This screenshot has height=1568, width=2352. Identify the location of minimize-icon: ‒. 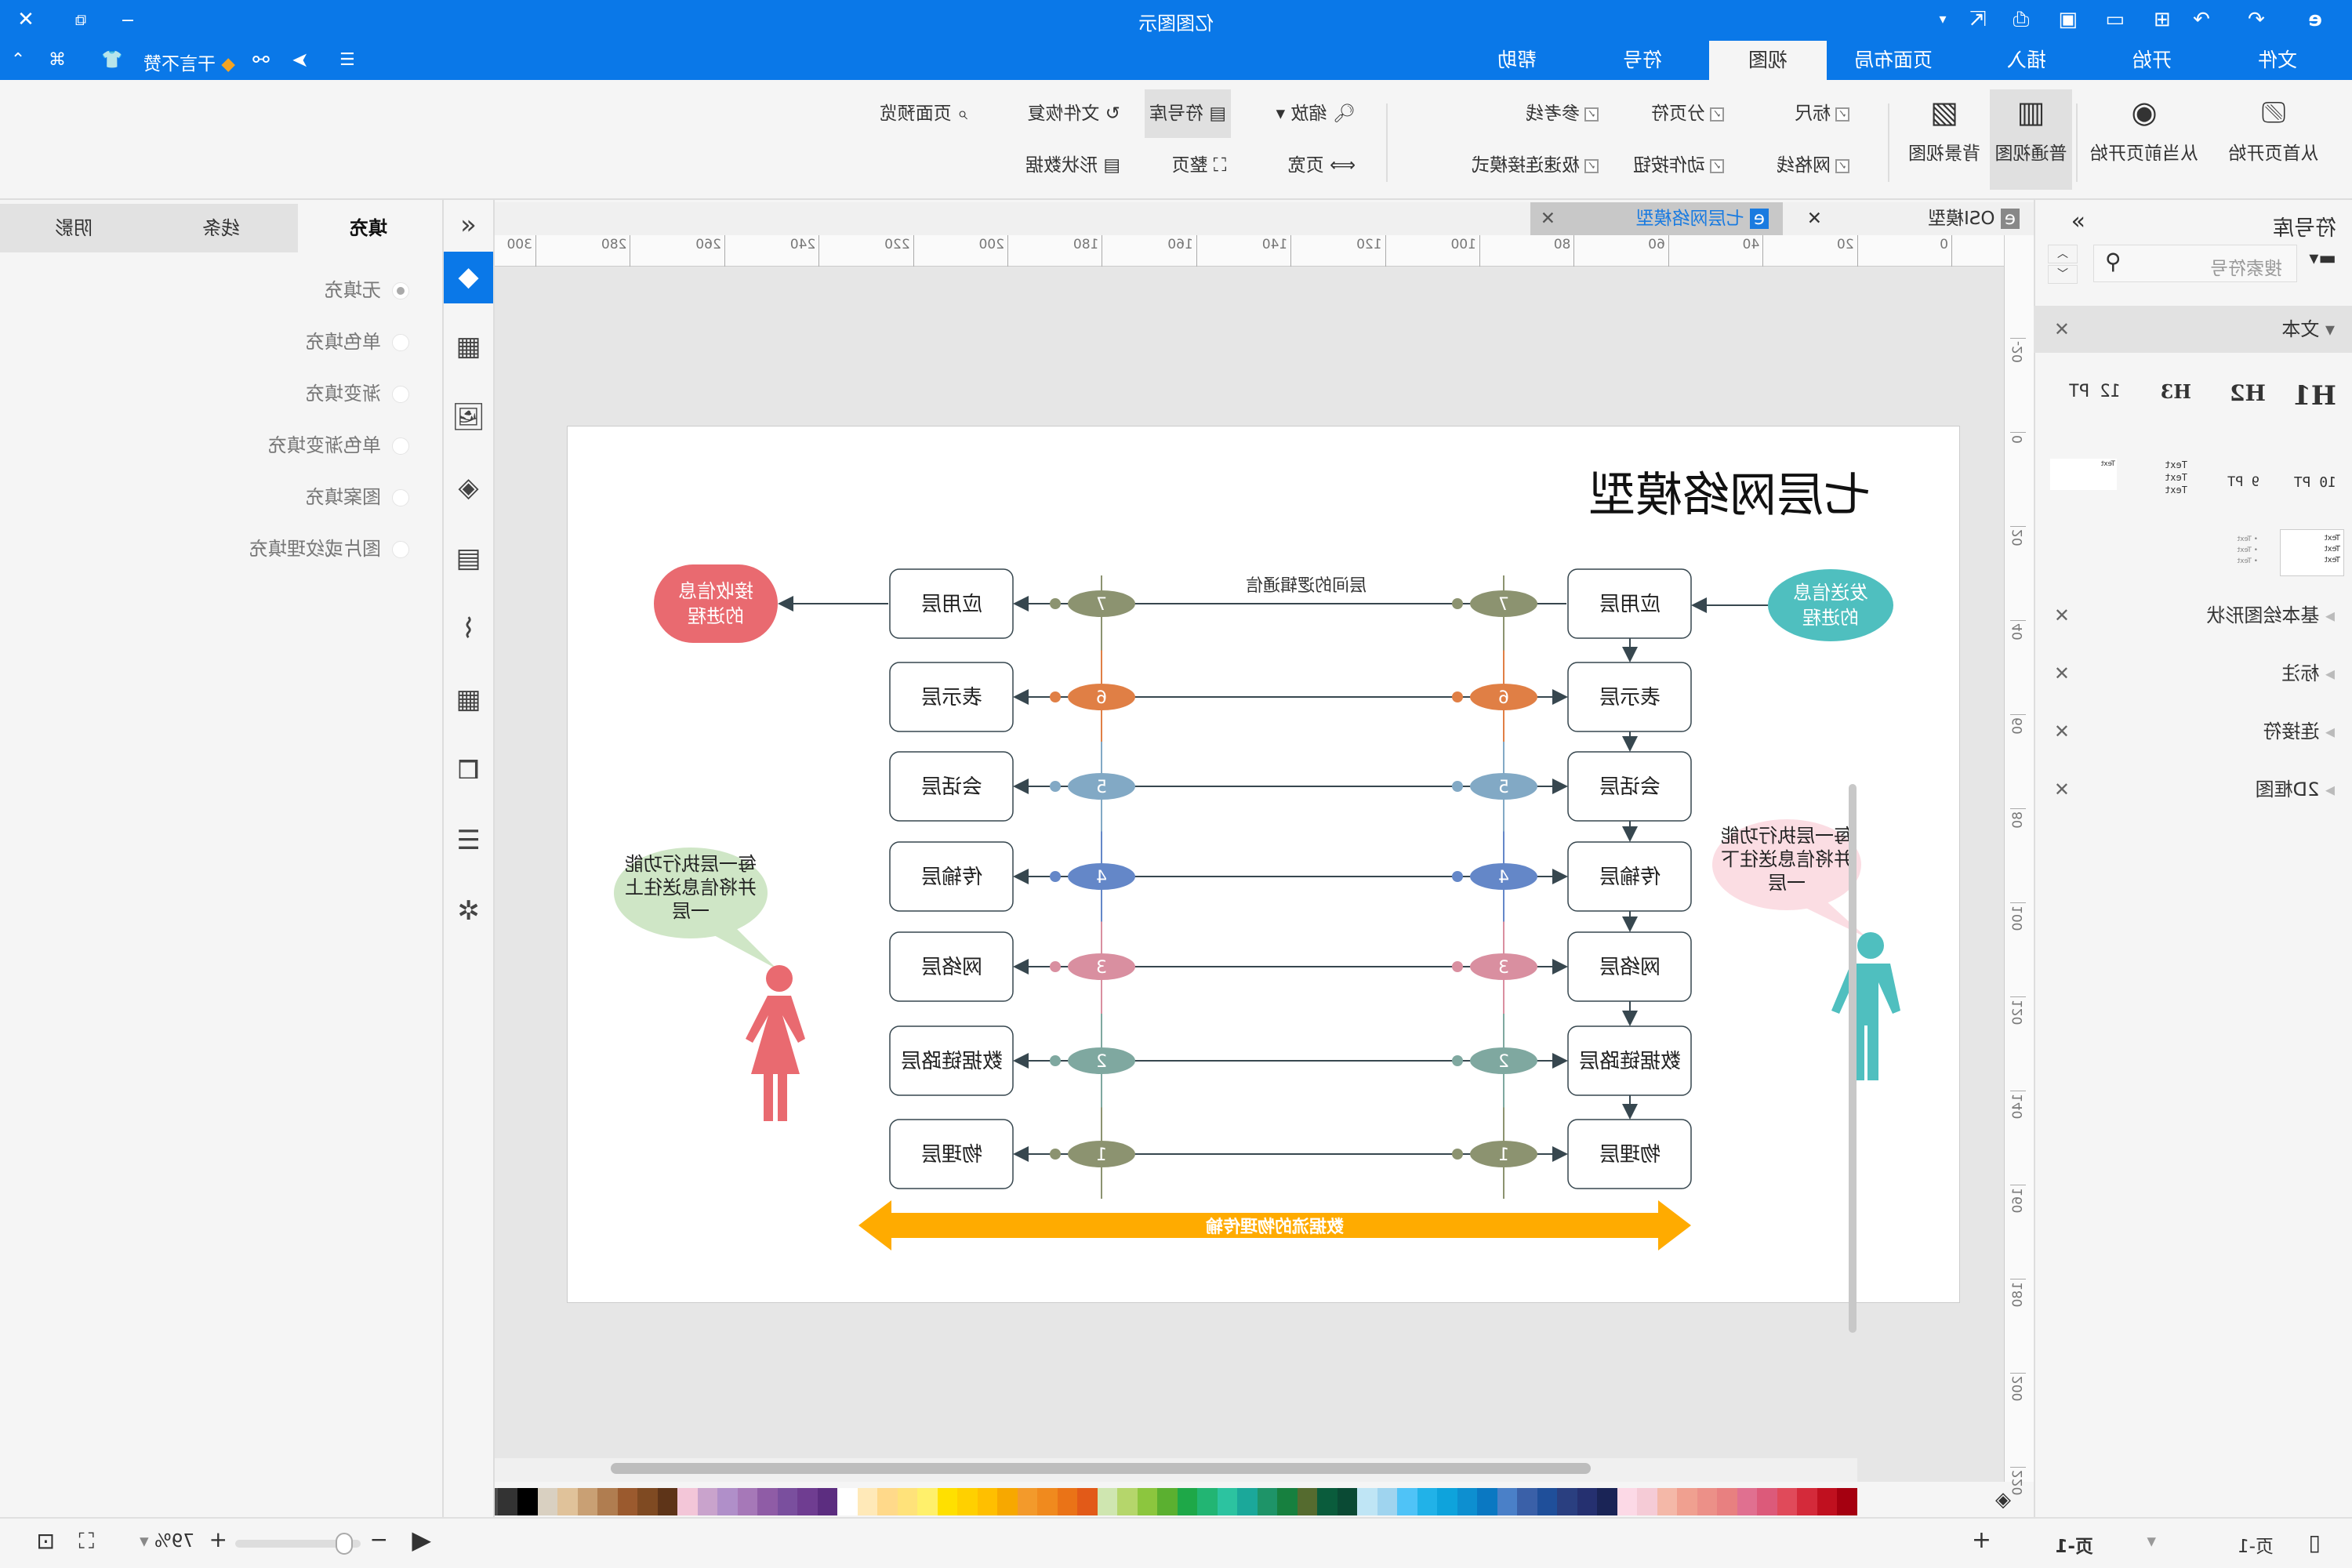
(127, 19).